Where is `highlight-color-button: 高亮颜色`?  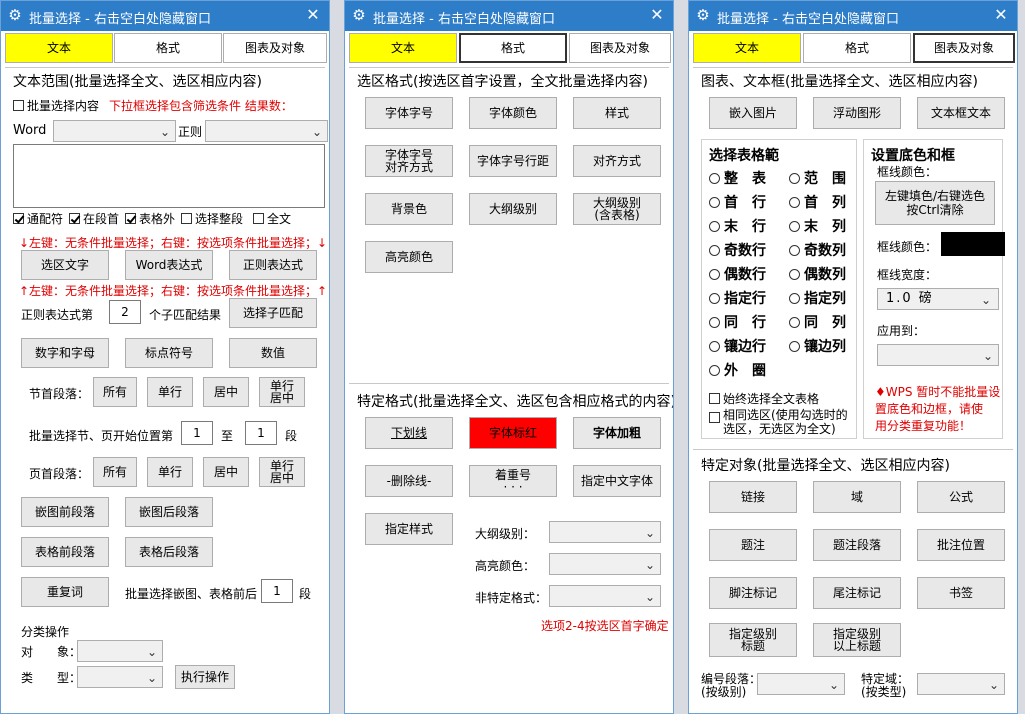 highlight-color-button: 高亮颜色 is located at coordinates (409, 257).